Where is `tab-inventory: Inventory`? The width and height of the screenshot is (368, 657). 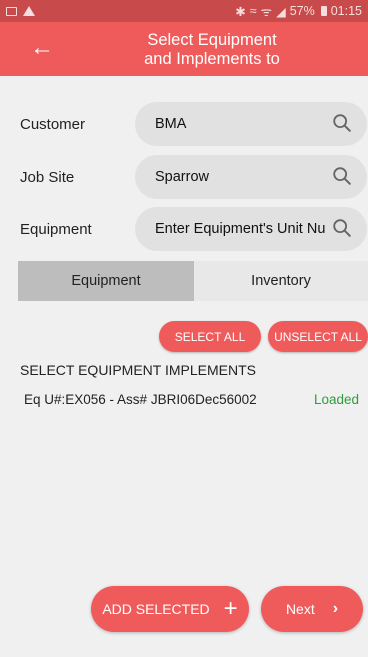
tab-inventory: Inventory is located at coordinates (281, 281).